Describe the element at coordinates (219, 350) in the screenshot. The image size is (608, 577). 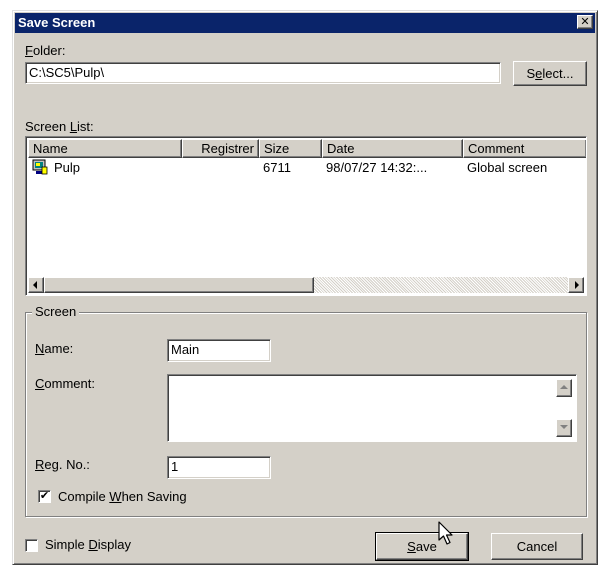
I see `name-input: Main` at that location.